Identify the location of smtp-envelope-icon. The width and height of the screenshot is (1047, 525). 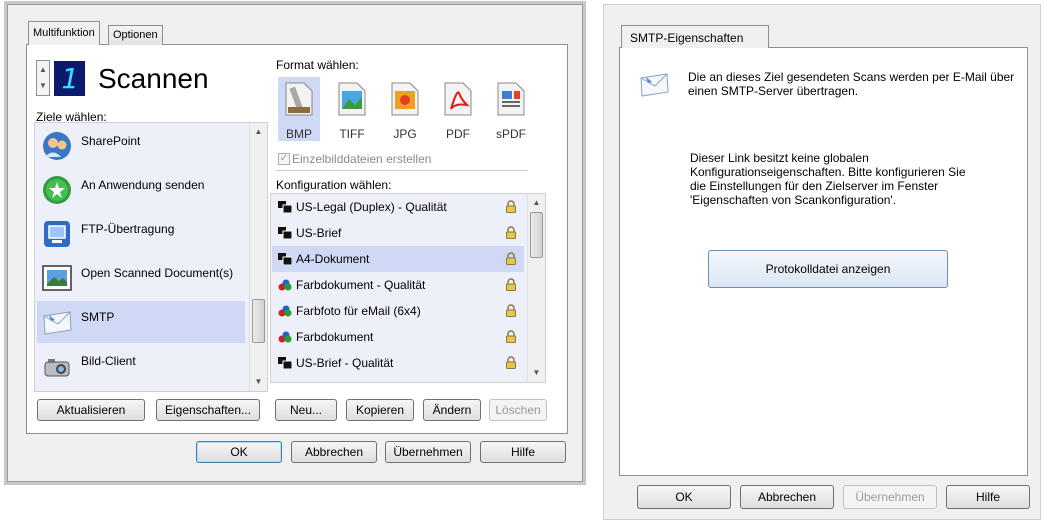
(57, 323).